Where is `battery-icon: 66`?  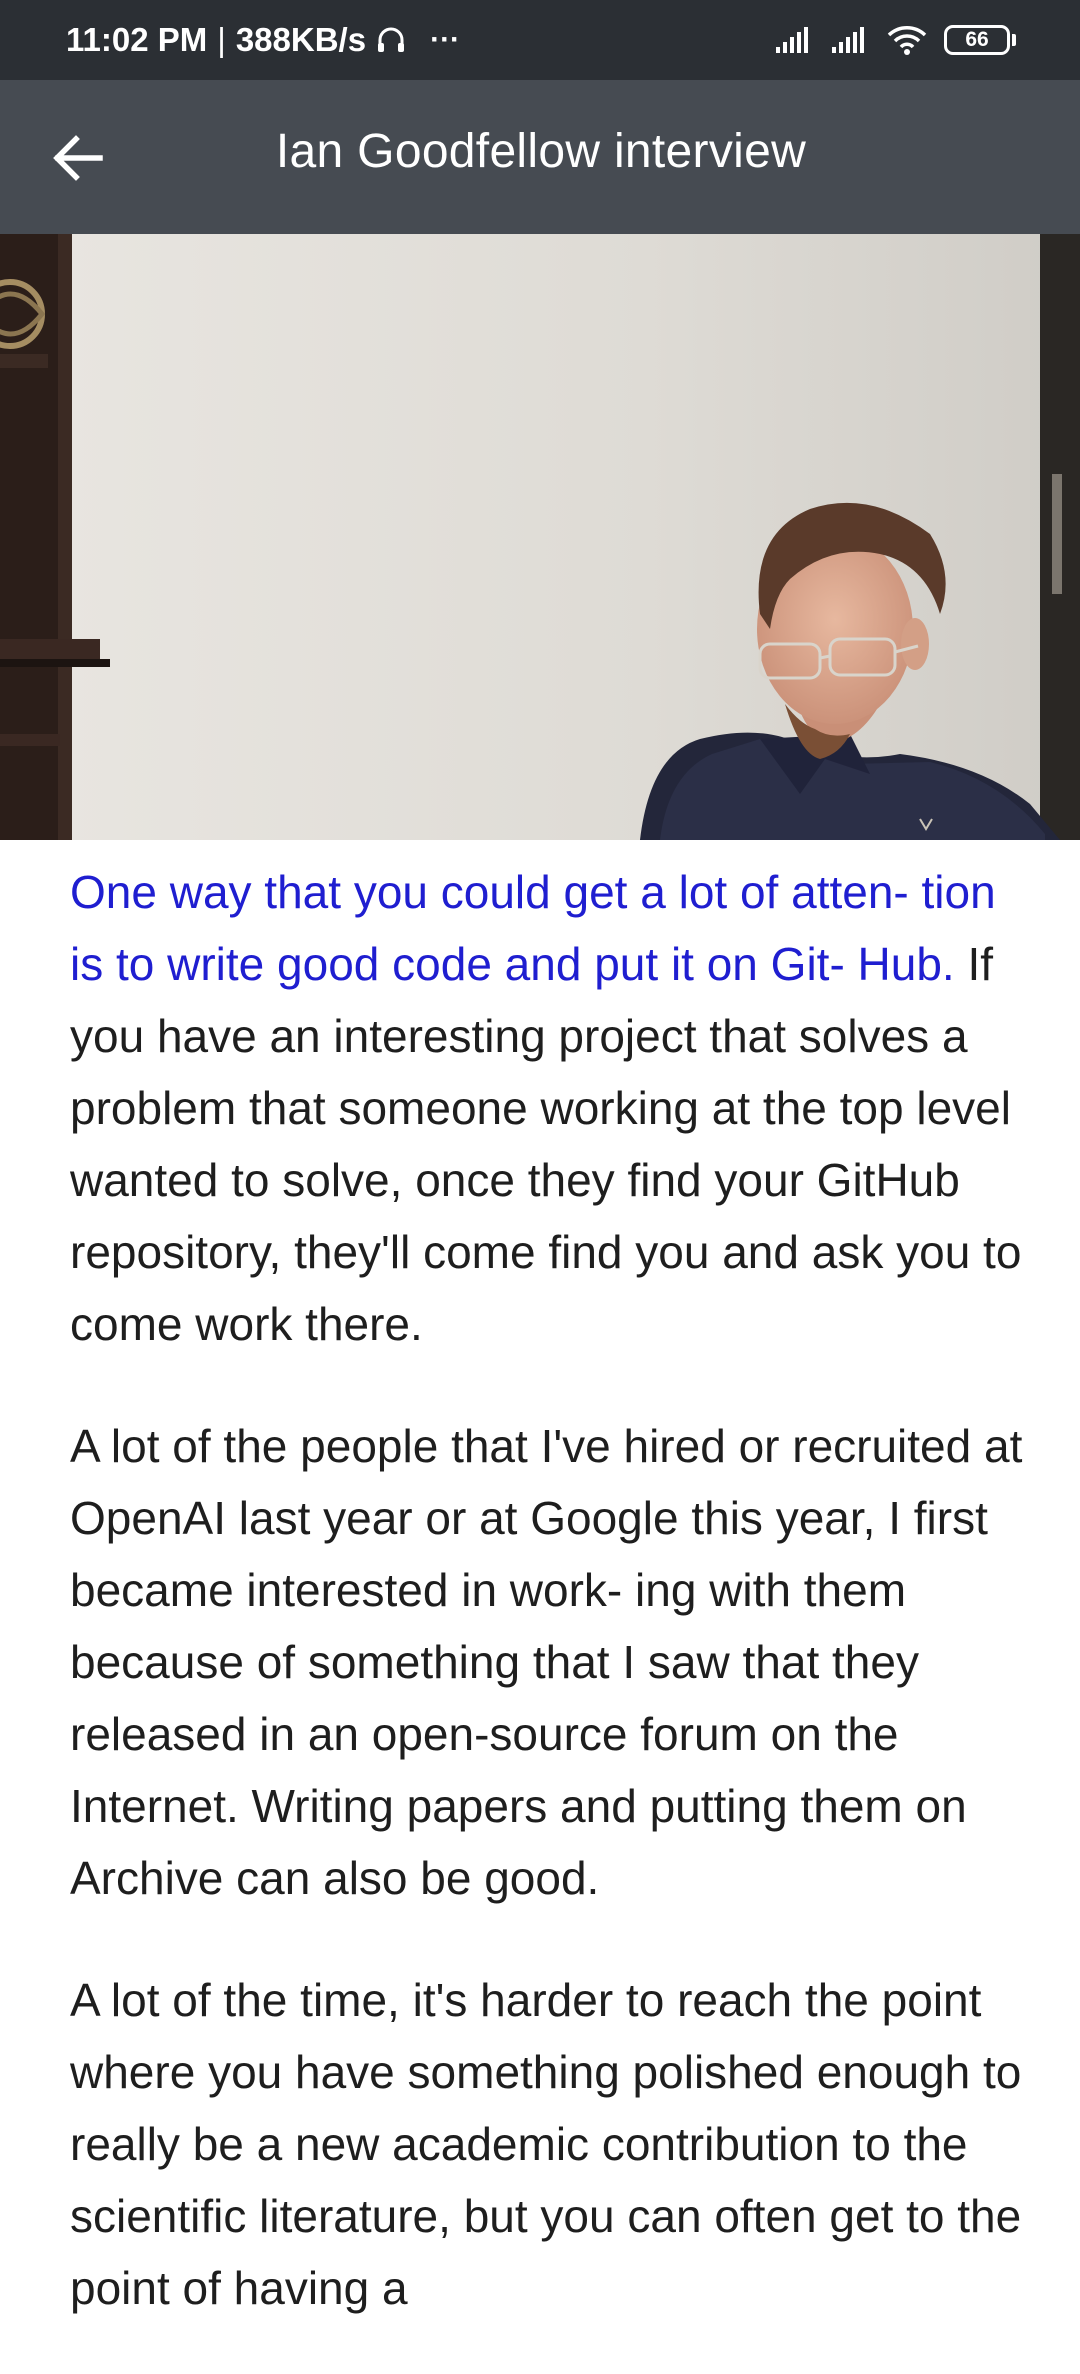 battery-icon: 66 is located at coordinates (980, 40).